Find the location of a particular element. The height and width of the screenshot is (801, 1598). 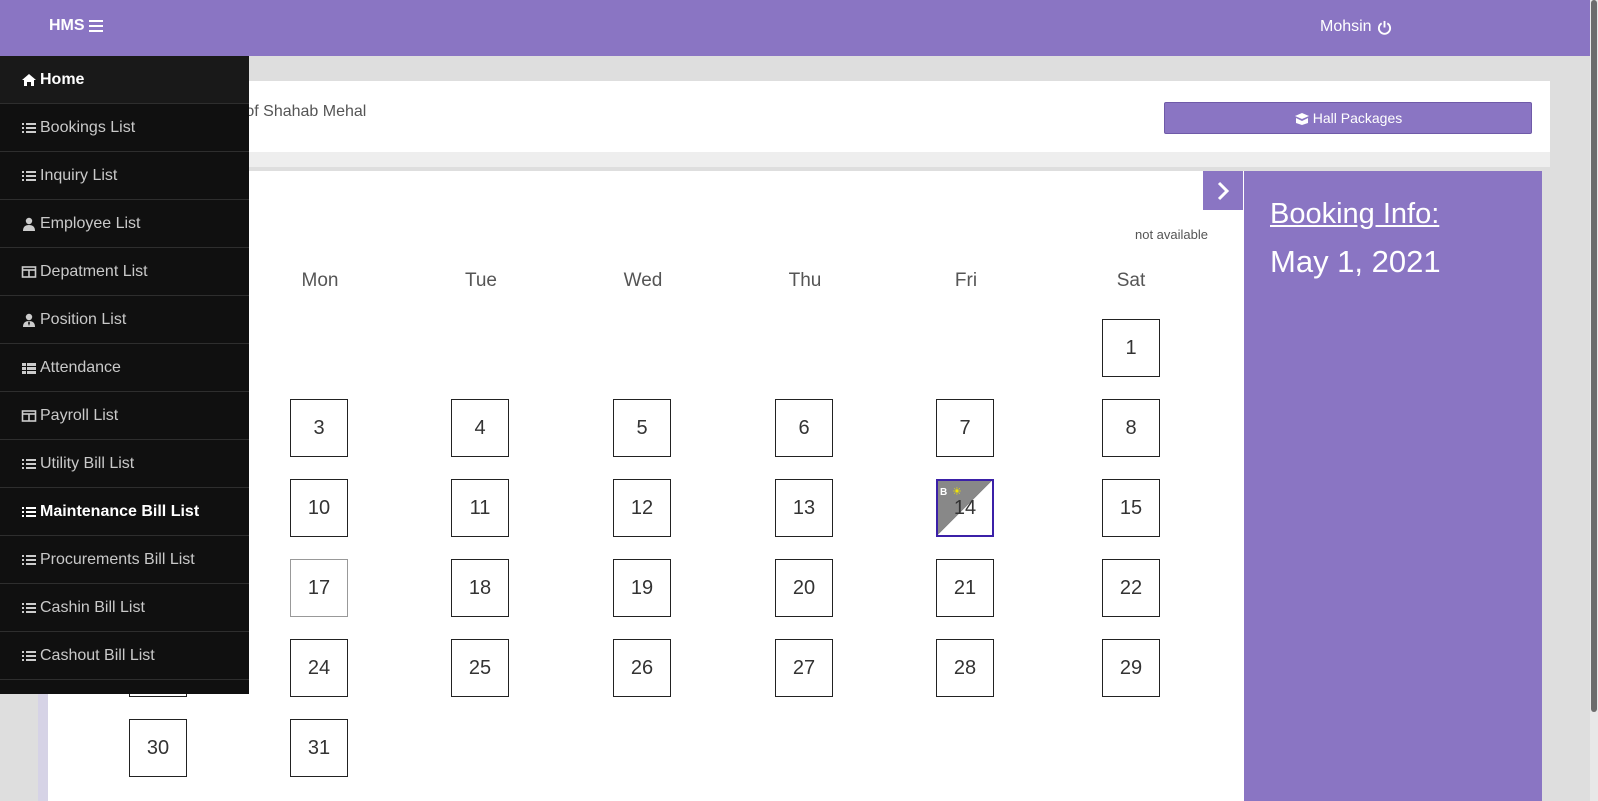

top-navbar: HMS Mohsin is located at coordinates (795, 28).